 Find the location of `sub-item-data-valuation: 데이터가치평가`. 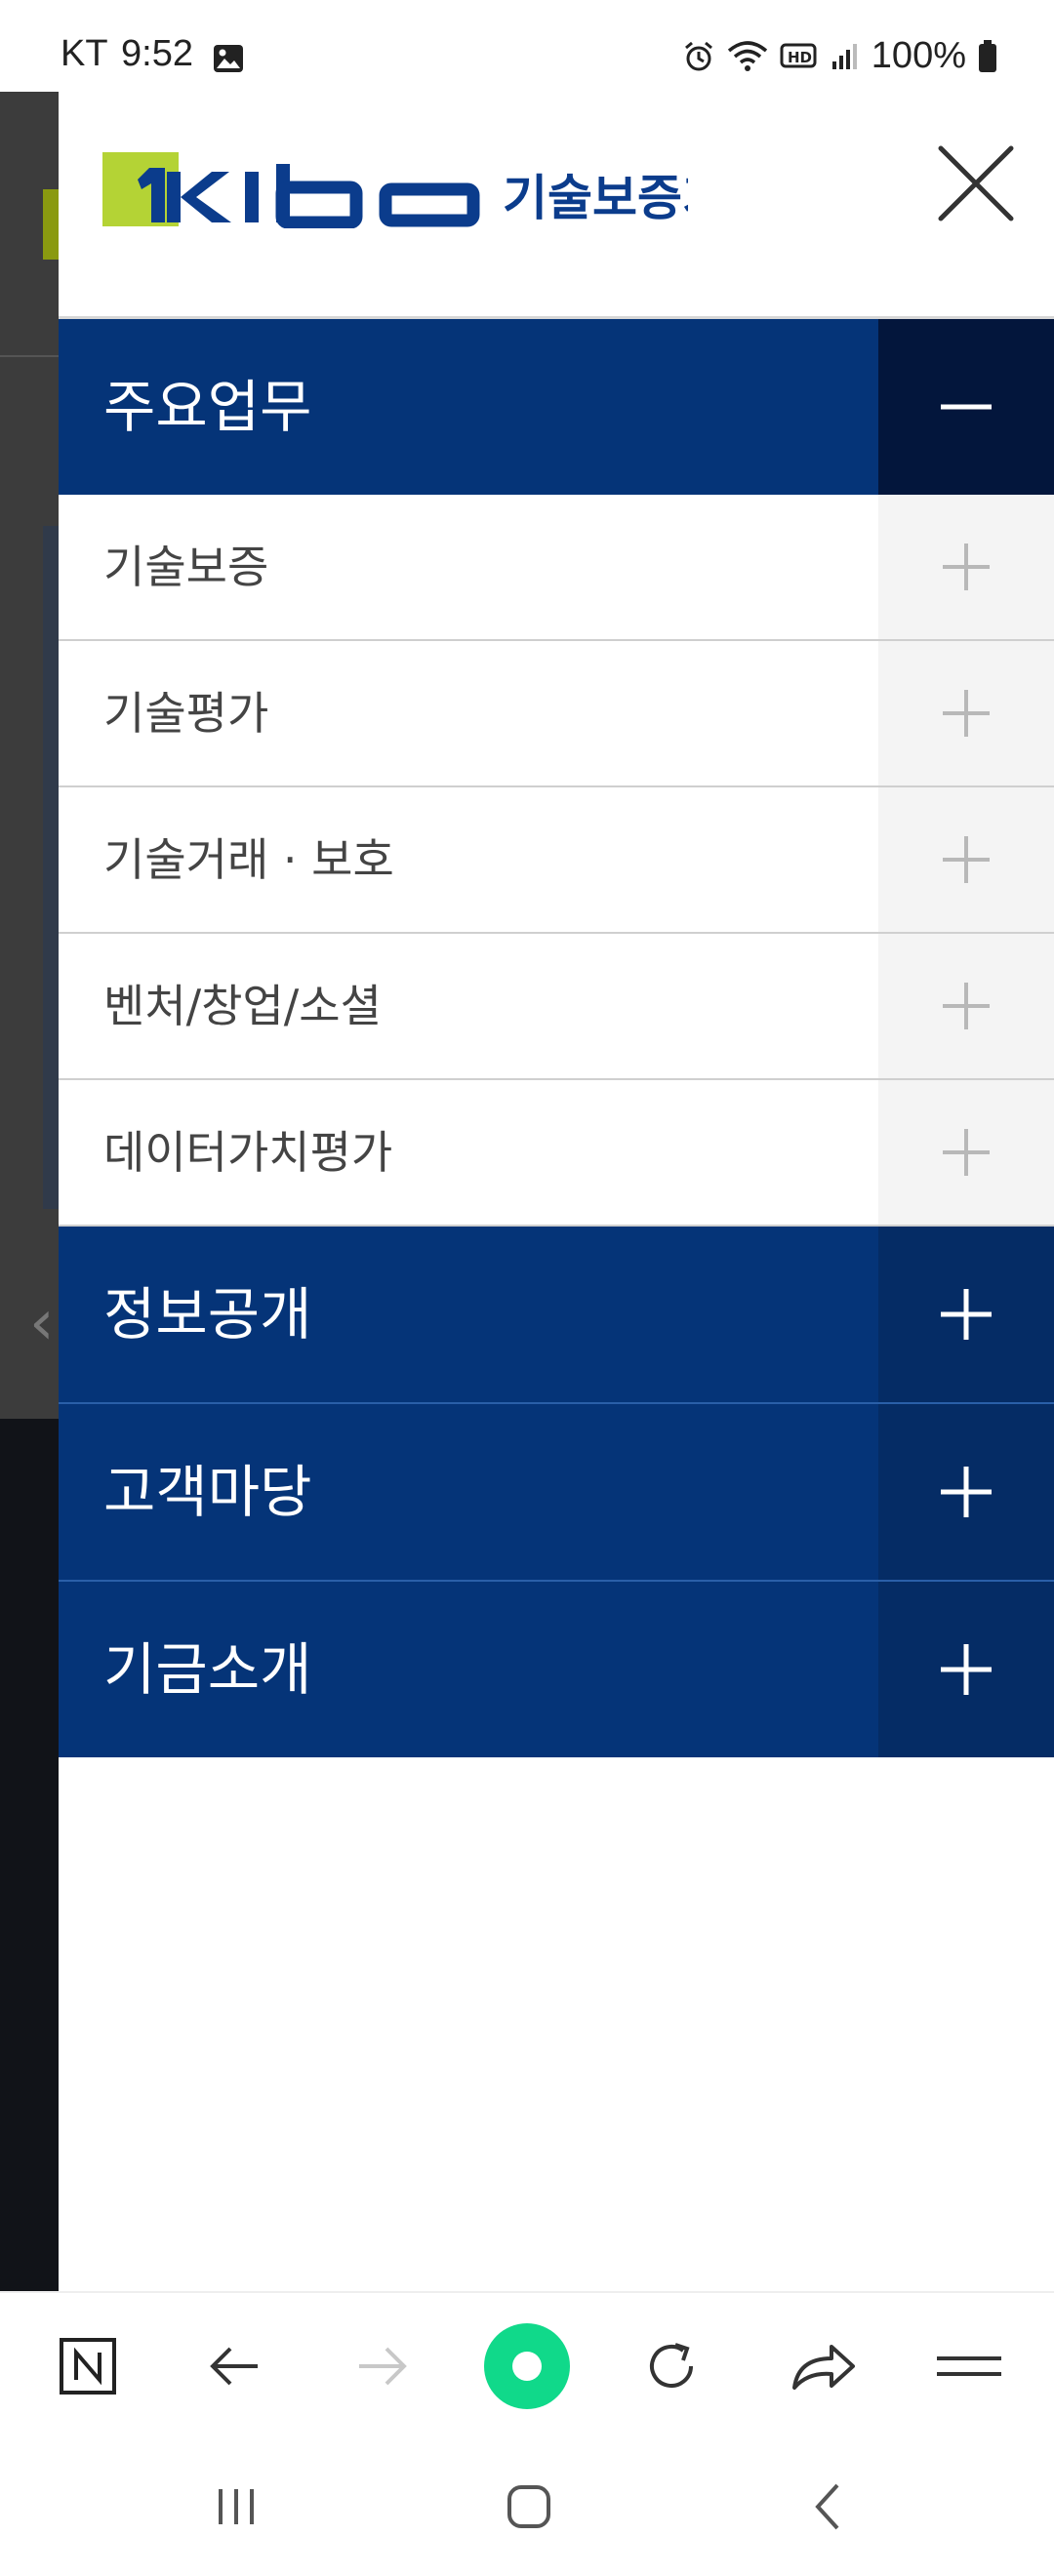

sub-item-data-valuation: 데이터가치평가 is located at coordinates (556, 1153).